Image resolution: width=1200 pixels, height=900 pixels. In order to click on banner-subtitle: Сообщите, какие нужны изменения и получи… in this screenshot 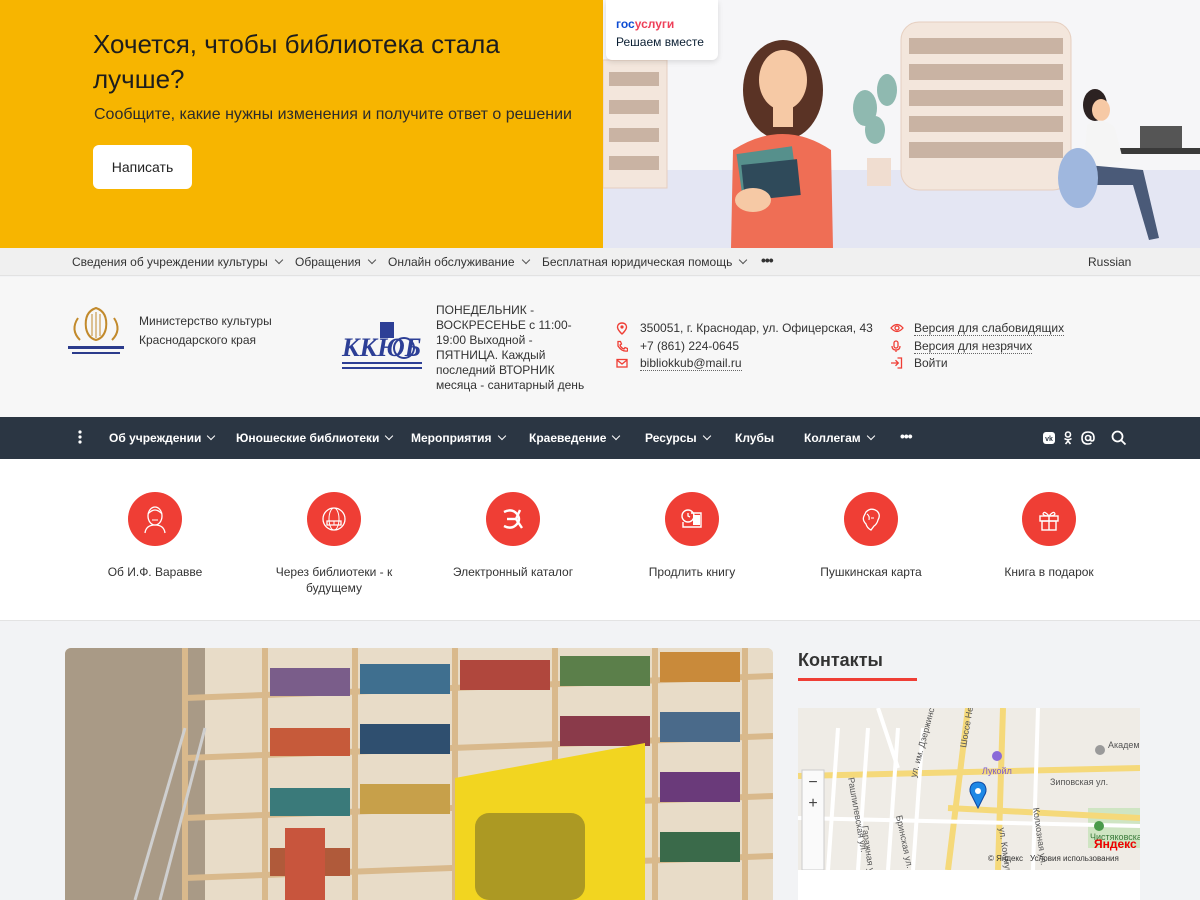, I will do `click(333, 114)`.